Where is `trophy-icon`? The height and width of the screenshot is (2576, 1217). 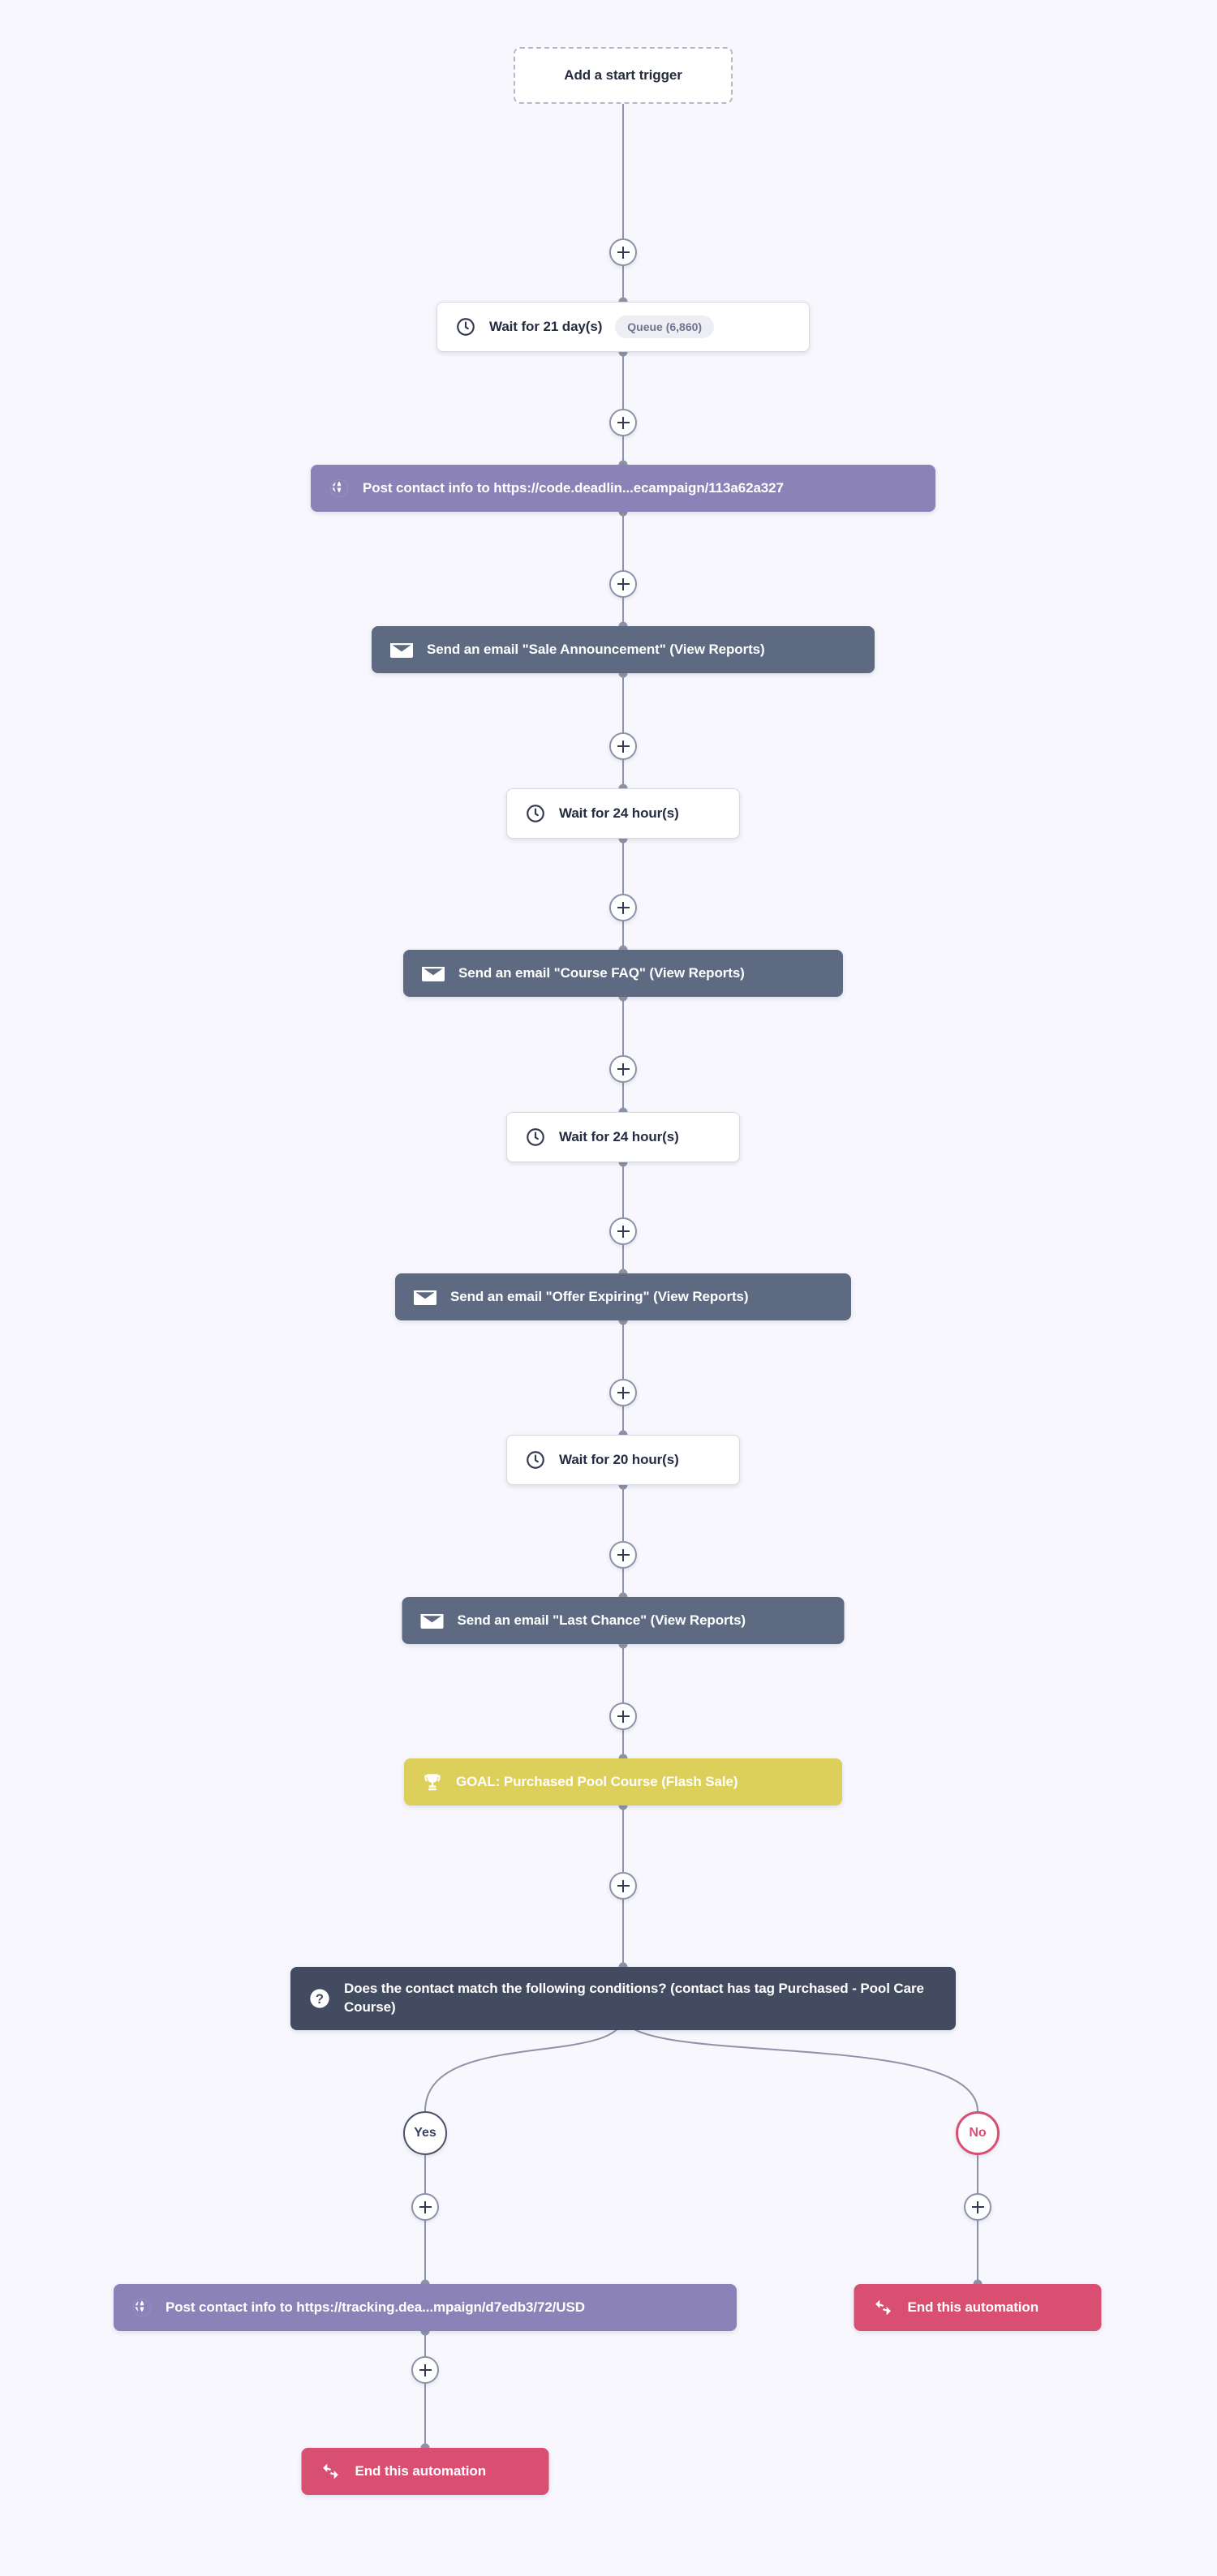 trophy-icon is located at coordinates (432, 1781).